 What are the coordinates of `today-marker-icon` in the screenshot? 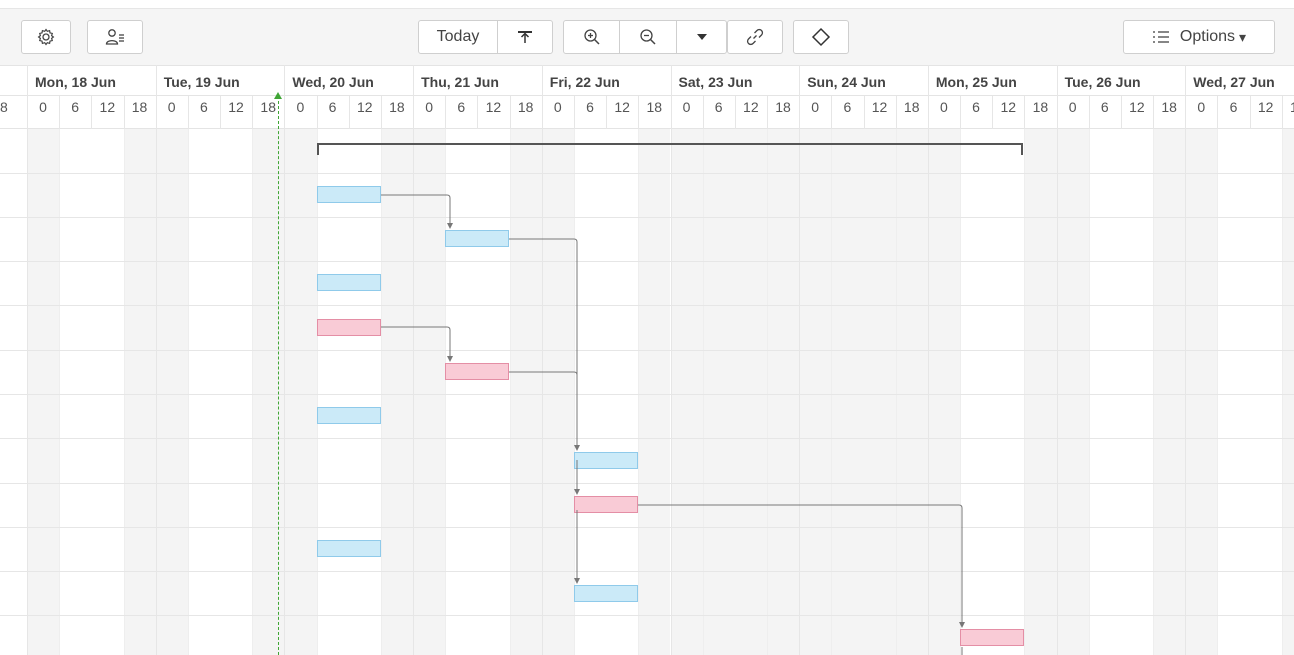 It's located at (278, 95).